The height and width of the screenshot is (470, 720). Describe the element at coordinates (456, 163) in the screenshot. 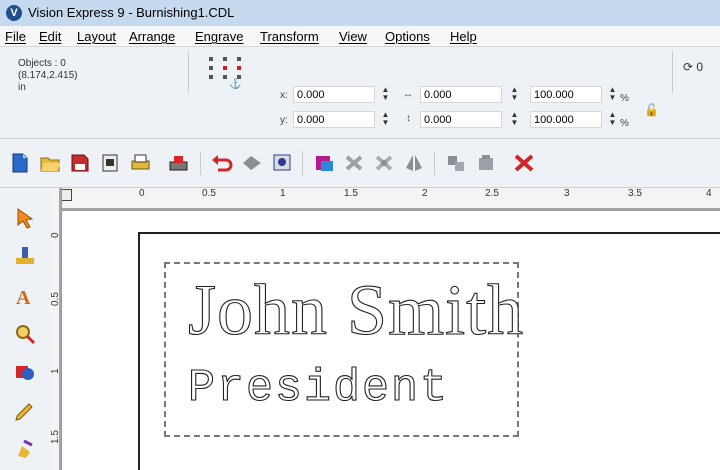

I see `weld-icon` at that location.